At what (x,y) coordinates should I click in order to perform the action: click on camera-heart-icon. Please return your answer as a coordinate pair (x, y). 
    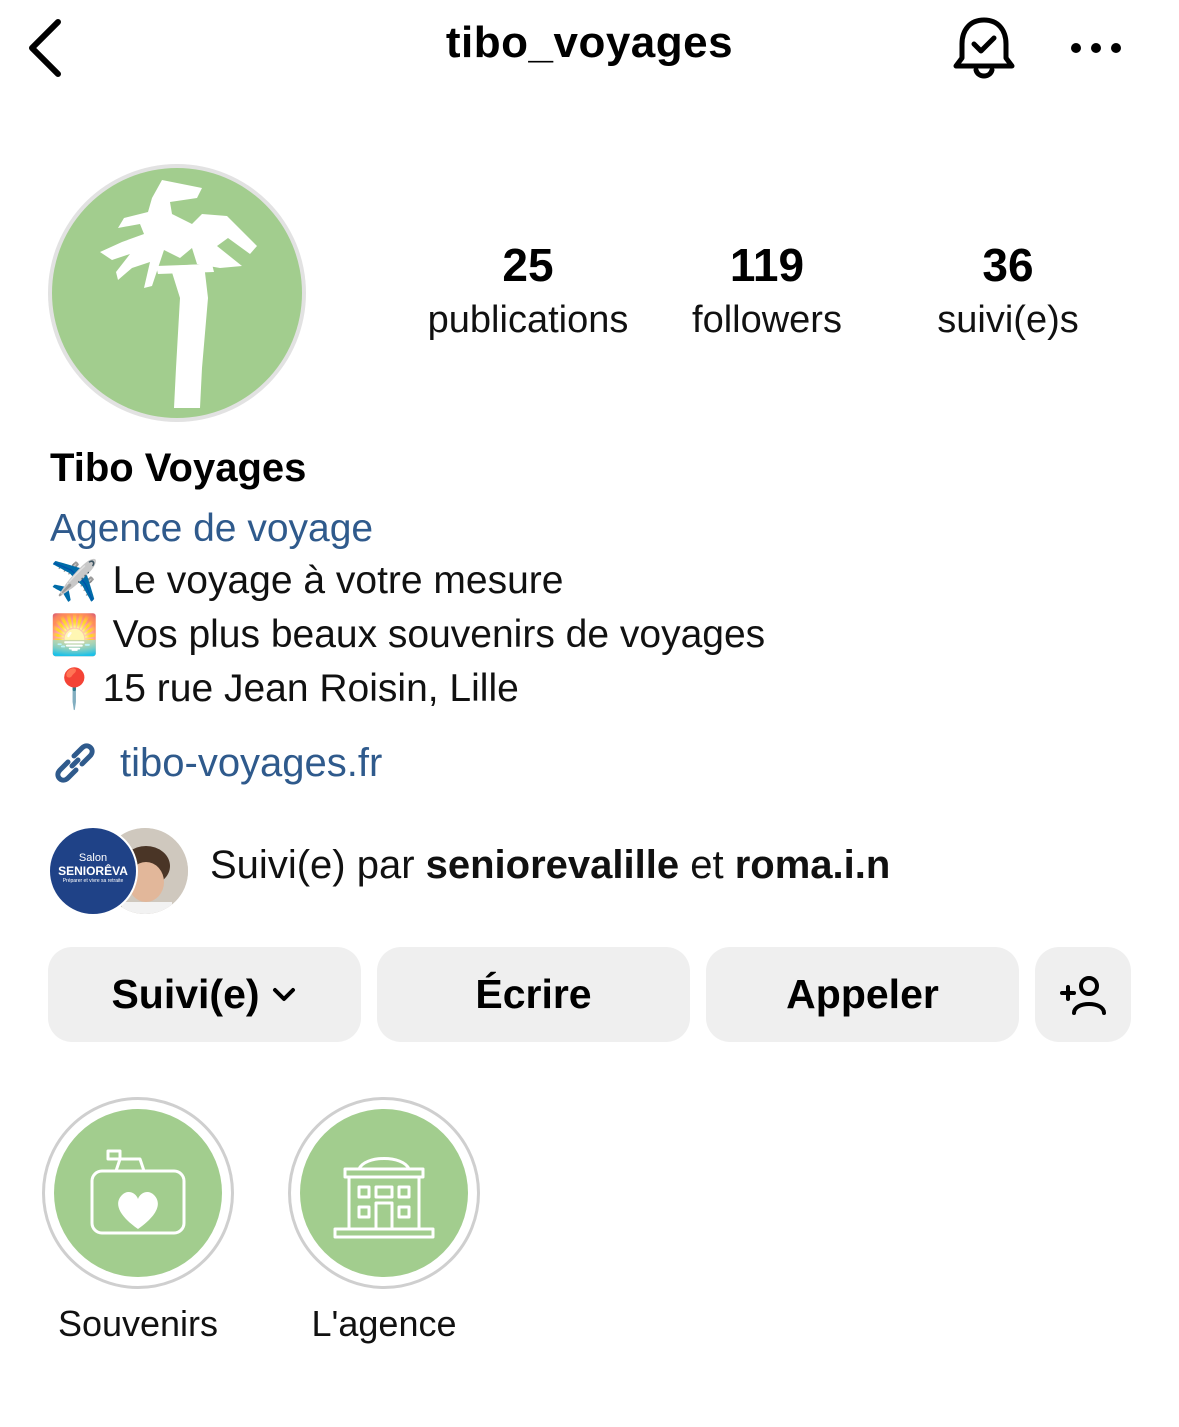
    Looking at the image, I should click on (138, 1192).